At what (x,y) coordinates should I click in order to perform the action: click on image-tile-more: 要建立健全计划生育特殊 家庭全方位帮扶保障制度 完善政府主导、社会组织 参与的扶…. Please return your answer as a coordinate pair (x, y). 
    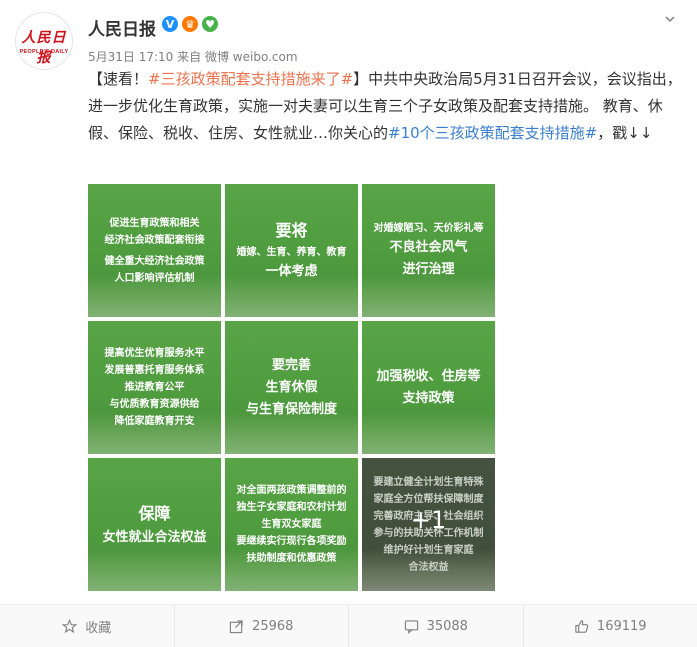
    Looking at the image, I should click on (428, 524).